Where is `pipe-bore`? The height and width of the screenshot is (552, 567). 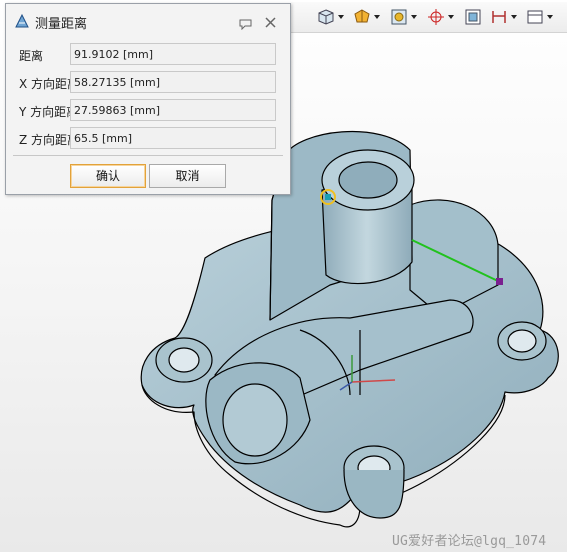
pipe-bore is located at coordinates (255, 420).